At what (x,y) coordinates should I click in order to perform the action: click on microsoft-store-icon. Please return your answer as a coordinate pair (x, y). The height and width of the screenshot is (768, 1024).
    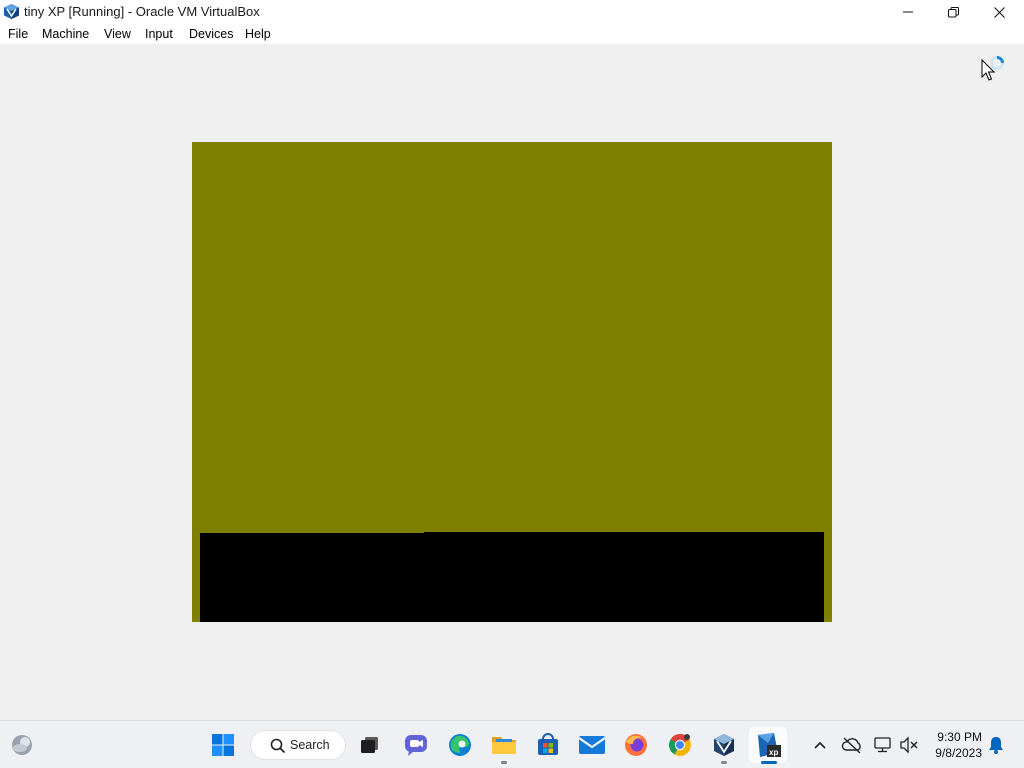
    Looking at the image, I should click on (548, 745).